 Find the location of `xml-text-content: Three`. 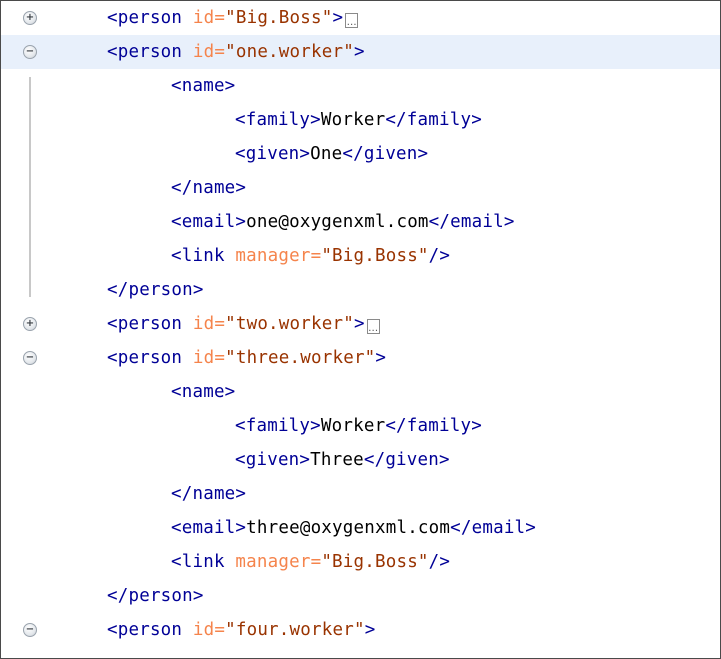

xml-text-content: Three is located at coordinates (337, 460).